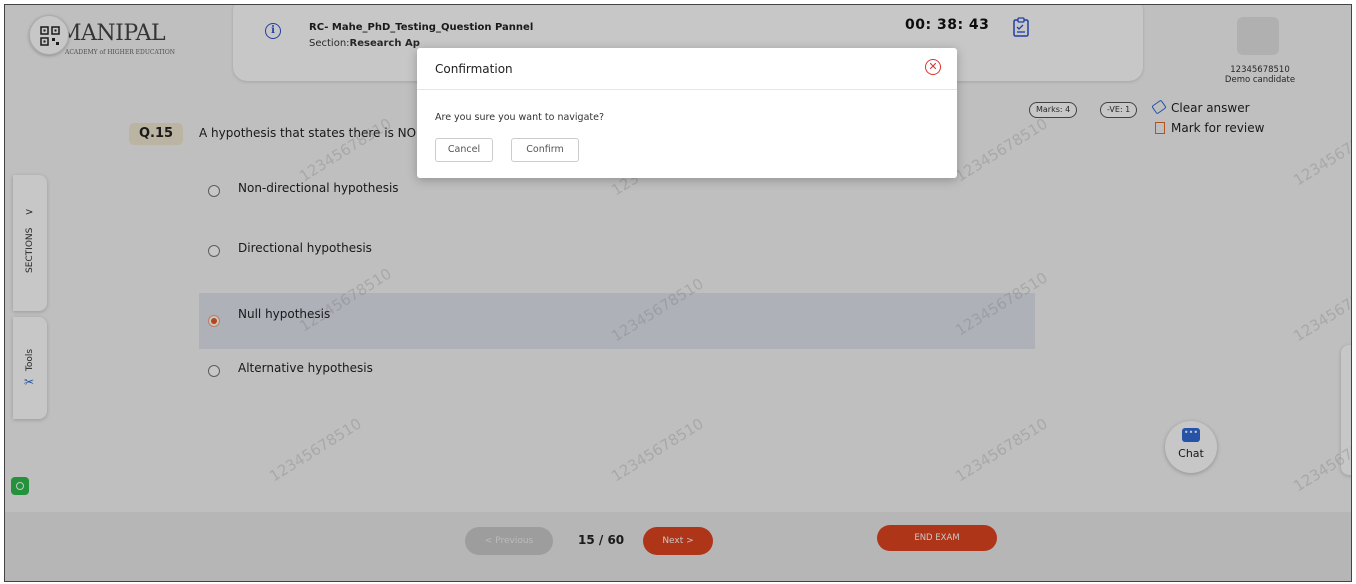 This screenshot has height=584, width=1356. What do you see at coordinates (474, 69) in the screenshot?
I see `dialog-title: Confirmation` at bounding box center [474, 69].